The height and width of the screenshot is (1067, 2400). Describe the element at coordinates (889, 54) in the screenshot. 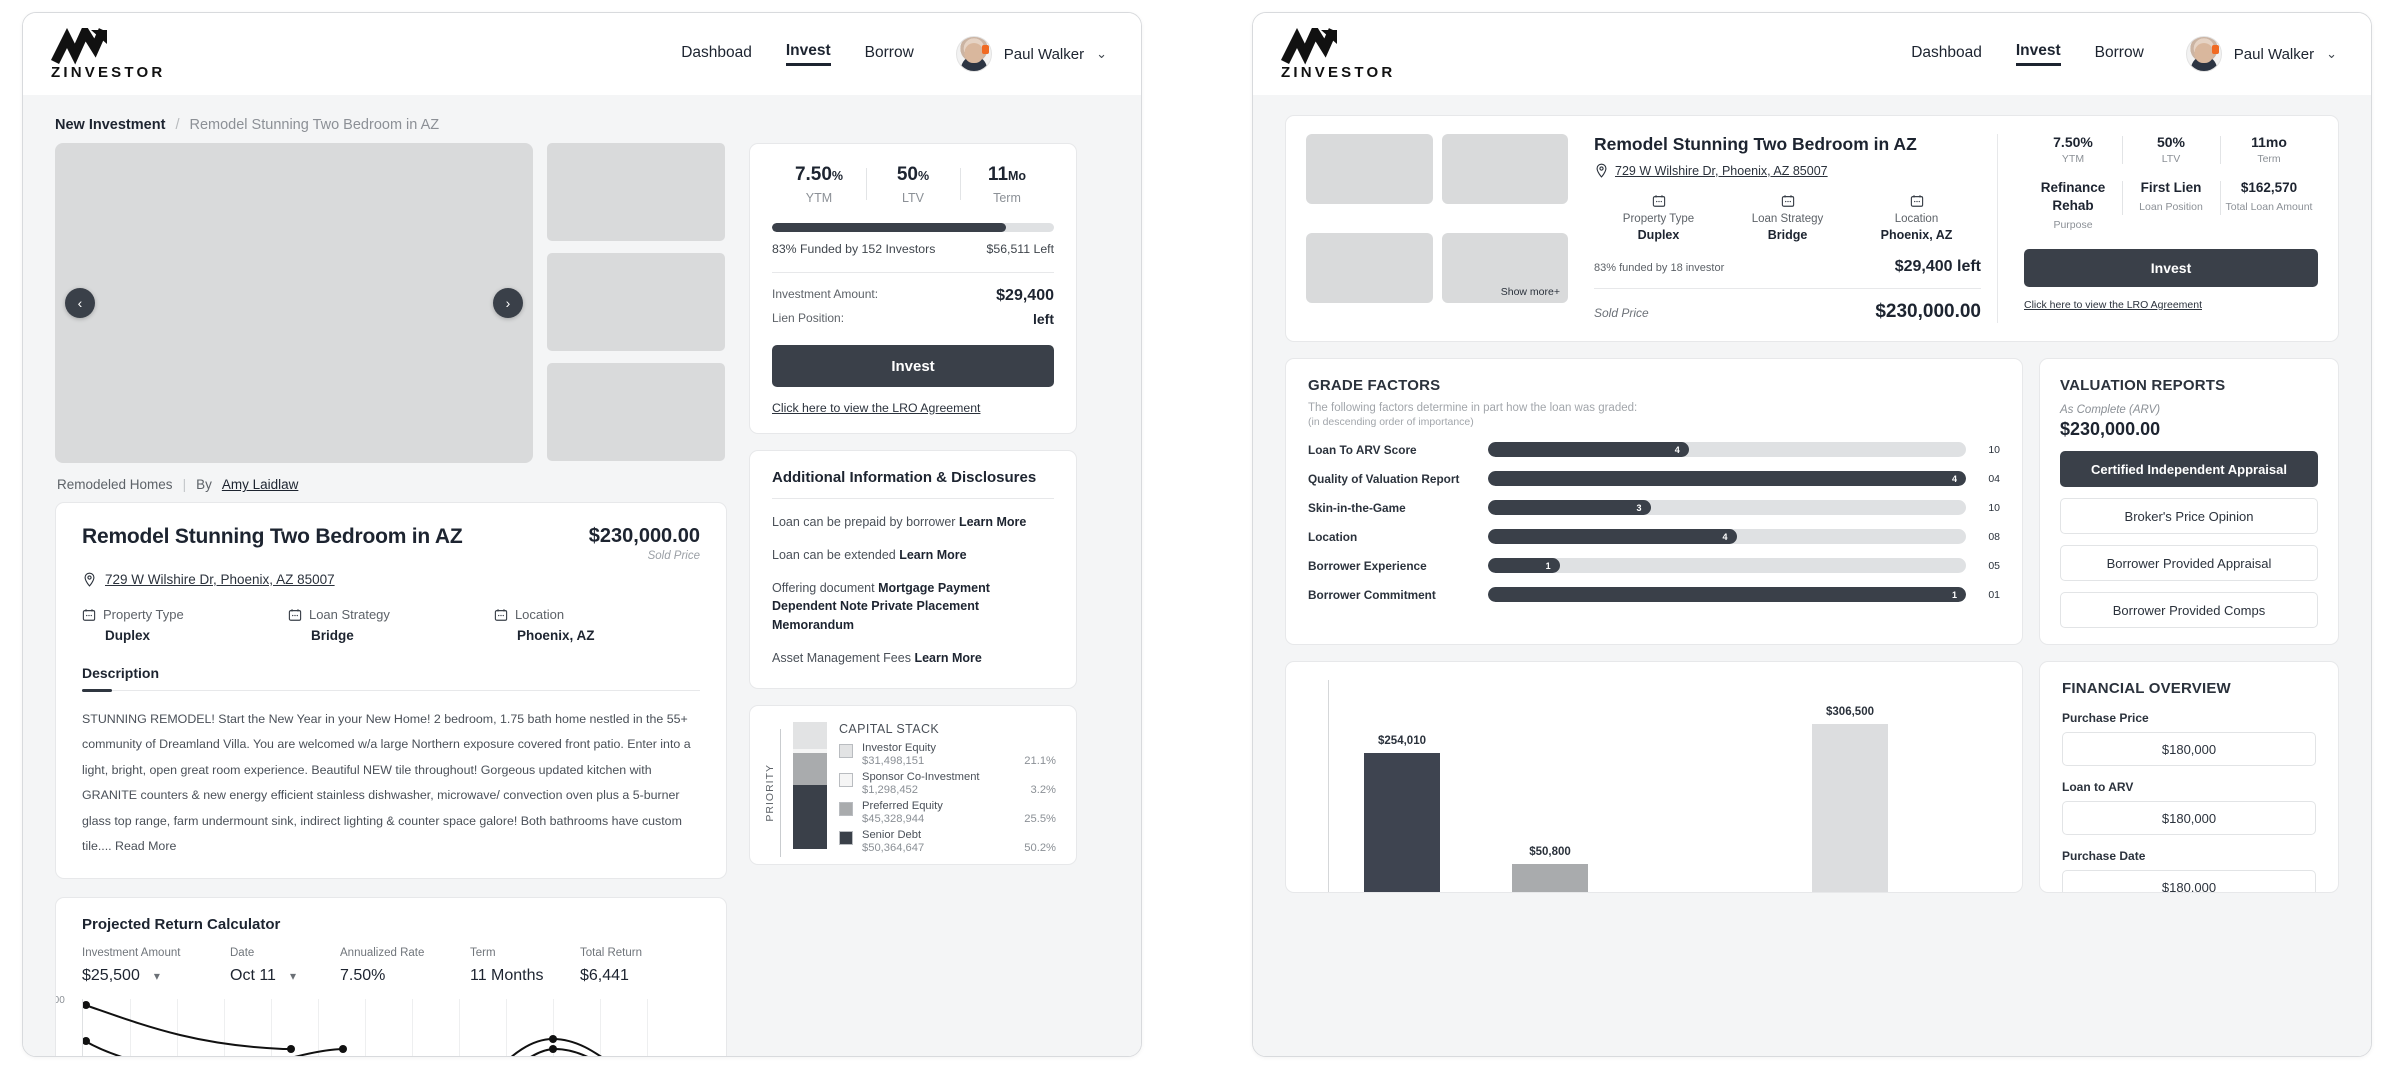

I see `nav-link-borrow-left: Borrow` at that location.